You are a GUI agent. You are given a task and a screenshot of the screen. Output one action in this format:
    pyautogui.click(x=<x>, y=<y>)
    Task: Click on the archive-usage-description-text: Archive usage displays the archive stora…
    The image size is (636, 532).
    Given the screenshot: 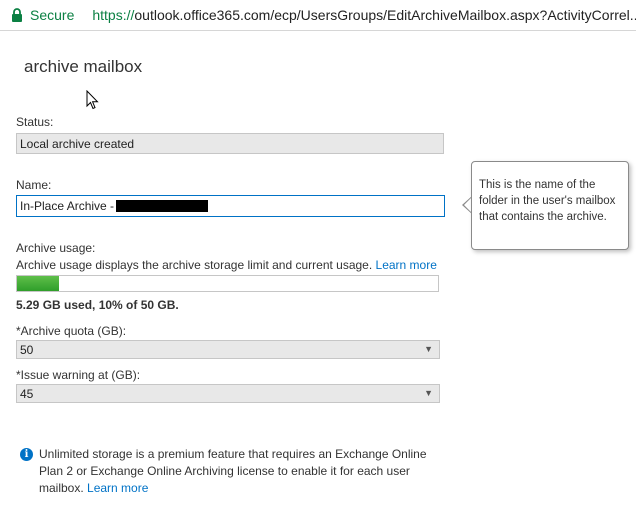 What is the action you would take?
    pyautogui.click(x=194, y=265)
    